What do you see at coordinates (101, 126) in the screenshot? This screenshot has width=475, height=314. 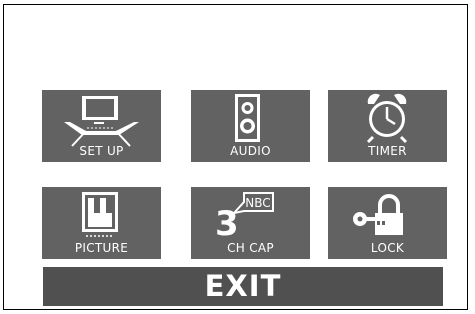 I see `setup-button: SET UP` at bounding box center [101, 126].